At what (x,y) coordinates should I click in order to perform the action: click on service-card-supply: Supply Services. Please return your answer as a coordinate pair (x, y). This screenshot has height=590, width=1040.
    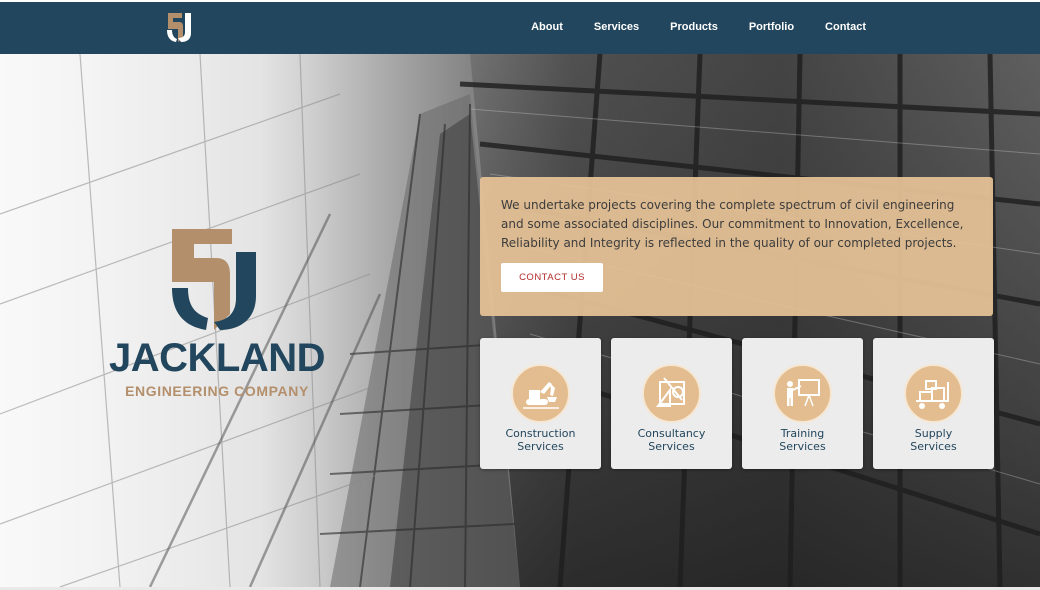
    Looking at the image, I should click on (933, 403).